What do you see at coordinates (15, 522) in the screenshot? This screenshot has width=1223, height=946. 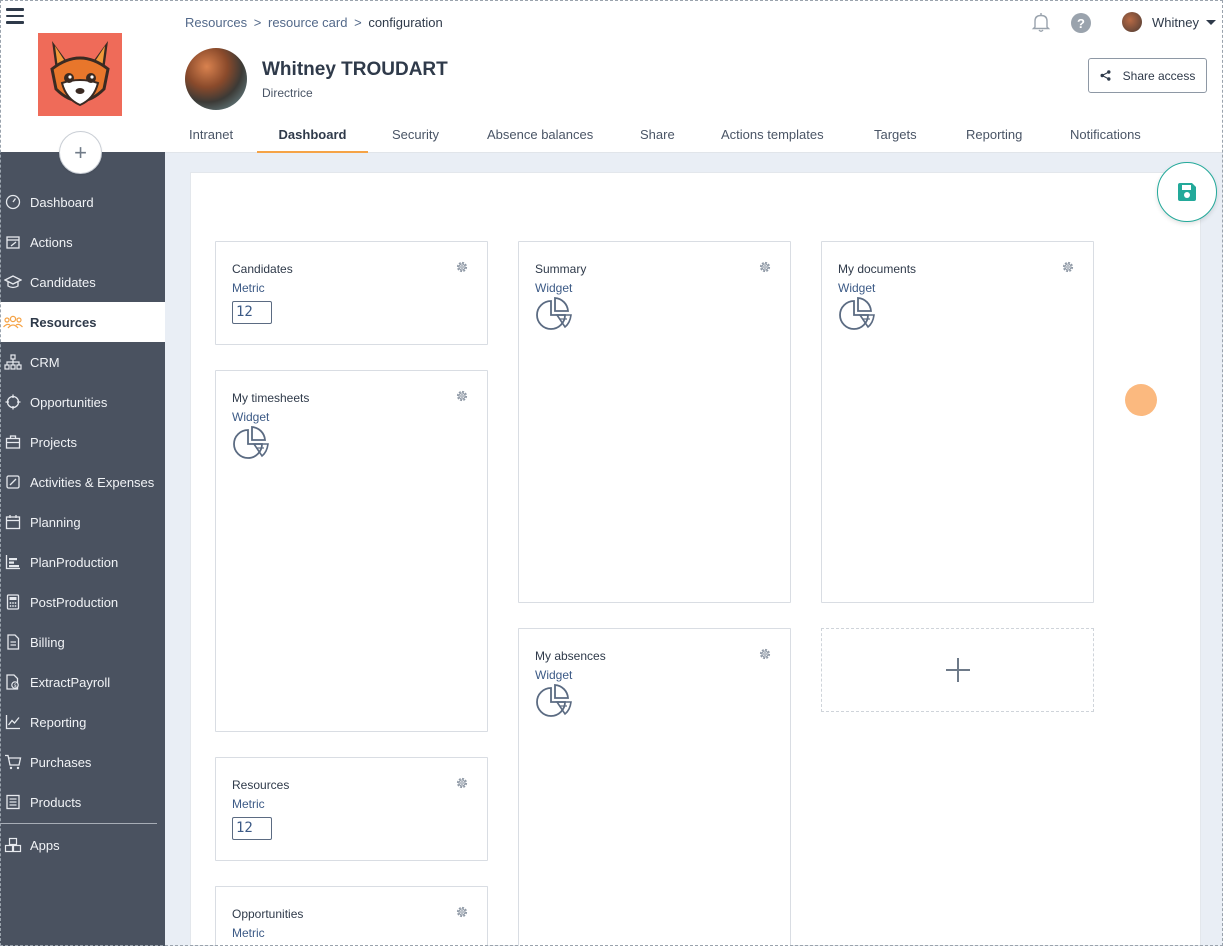 I see `calendar-icon` at bounding box center [15, 522].